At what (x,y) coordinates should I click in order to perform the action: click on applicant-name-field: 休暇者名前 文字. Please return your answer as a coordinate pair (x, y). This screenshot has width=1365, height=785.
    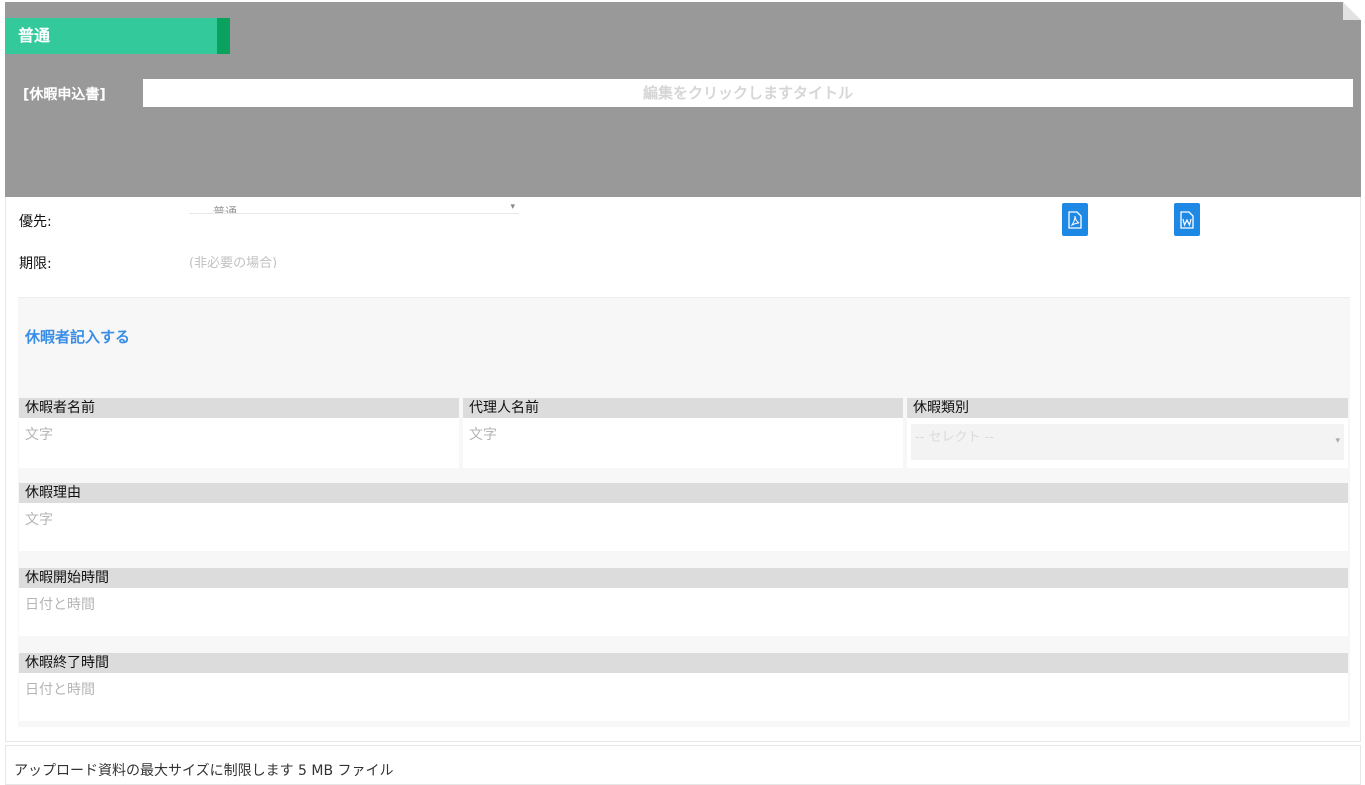
    Looking at the image, I should click on (239, 433).